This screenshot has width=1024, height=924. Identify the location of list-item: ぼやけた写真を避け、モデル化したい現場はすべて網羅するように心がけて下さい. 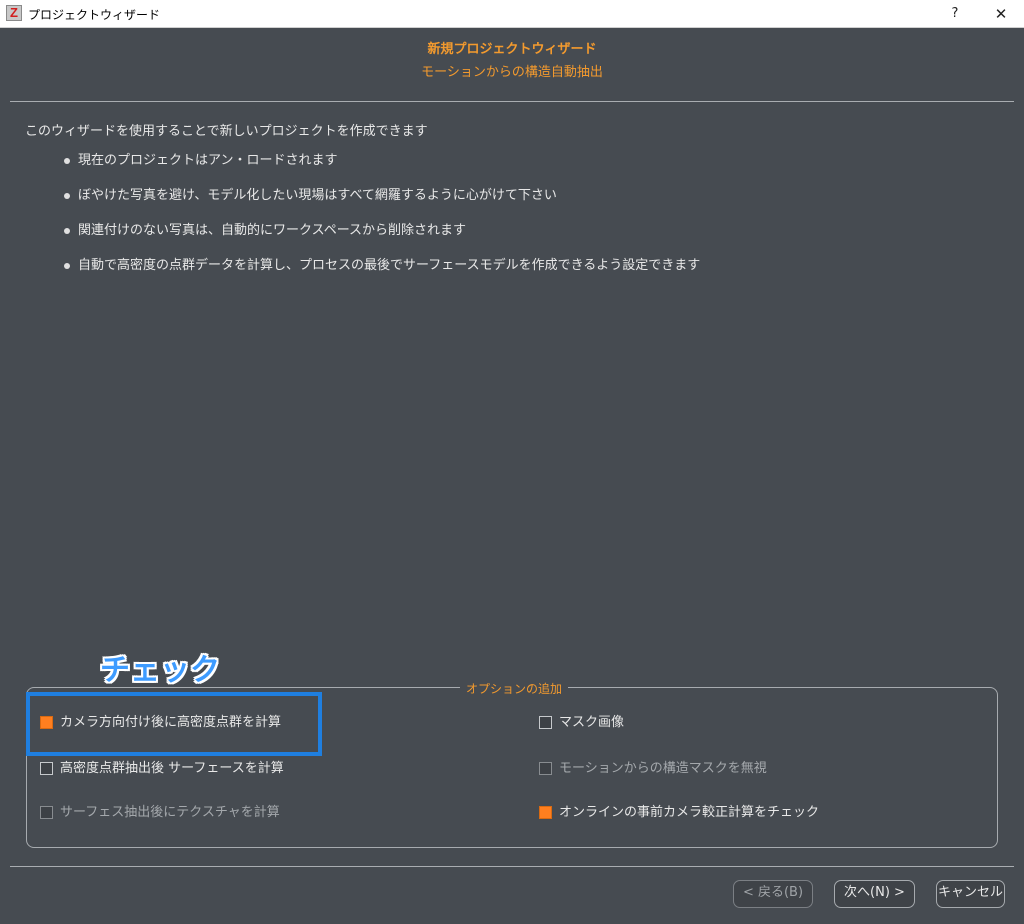
(380, 205).